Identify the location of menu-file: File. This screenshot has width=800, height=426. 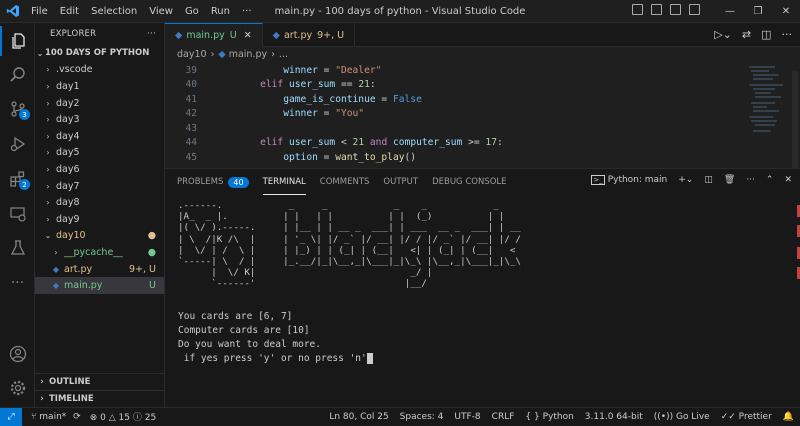
(39, 11).